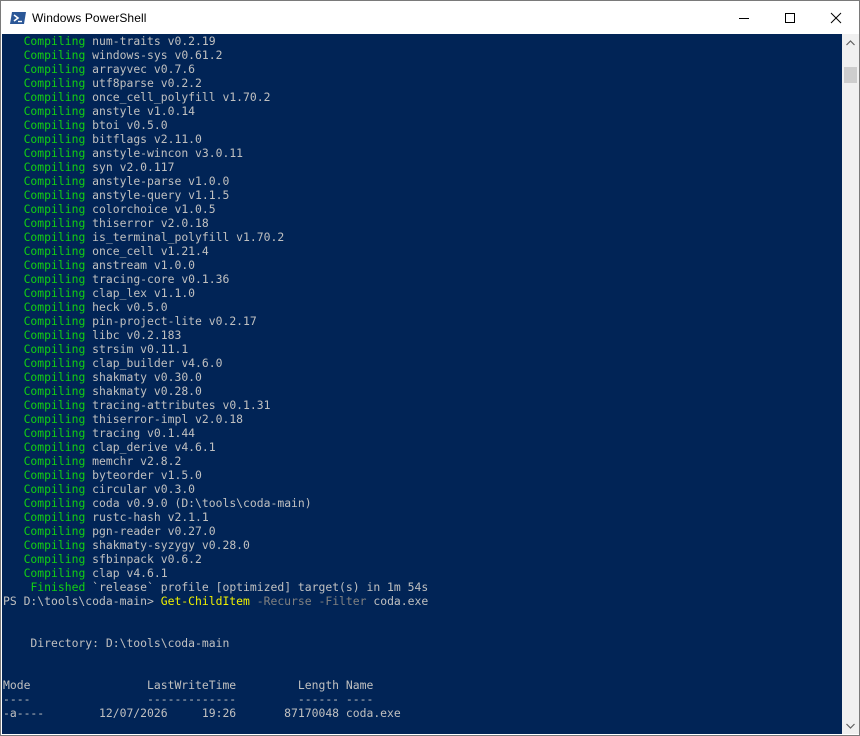 The height and width of the screenshot is (736, 860). Describe the element at coordinates (215, 97) in the screenshot. I see `compile-line: Compiling once_cell_polyfill v1.70.2` at that location.